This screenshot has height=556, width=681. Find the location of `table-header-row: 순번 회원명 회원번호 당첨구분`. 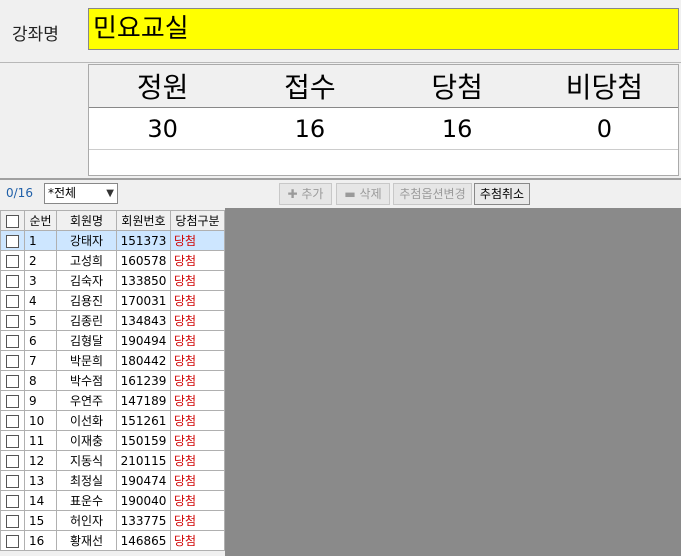

table-header-row: 순번 회원명 회원번호 당첨구분 is located at coordinates (112, 220).